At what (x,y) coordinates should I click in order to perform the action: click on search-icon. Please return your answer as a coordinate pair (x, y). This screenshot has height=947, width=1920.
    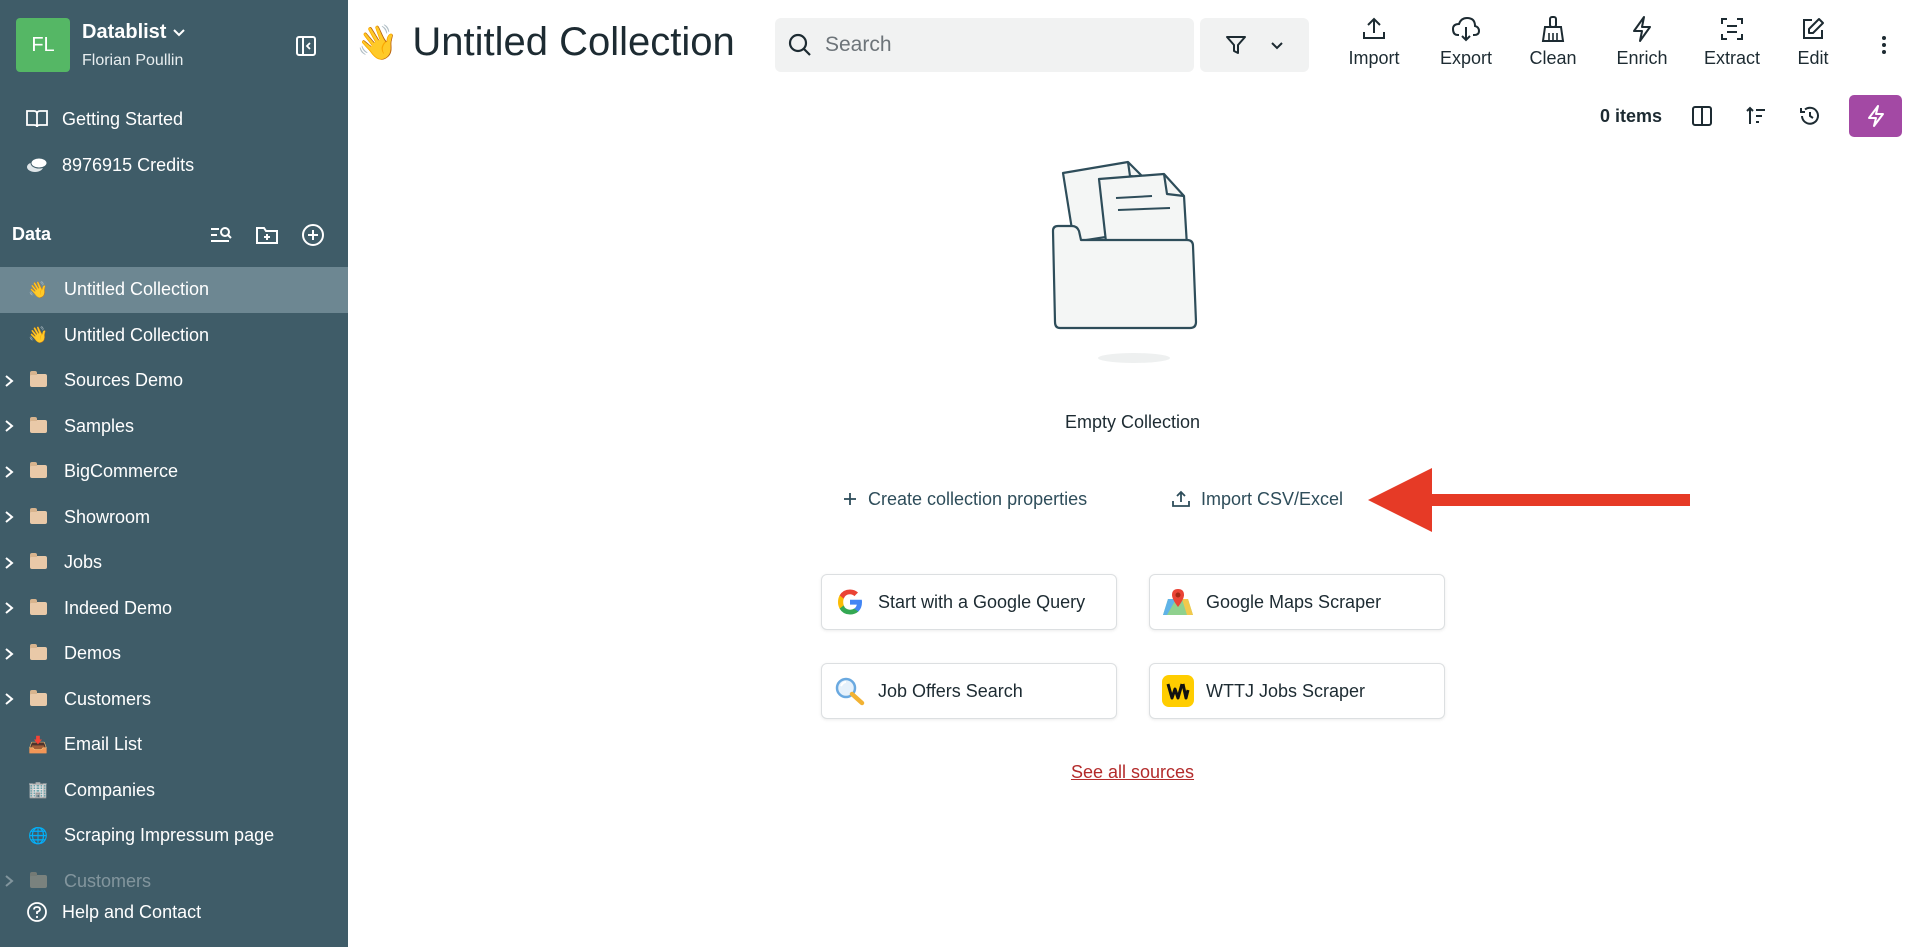
    Looking at the image, I should click on (799, 44).